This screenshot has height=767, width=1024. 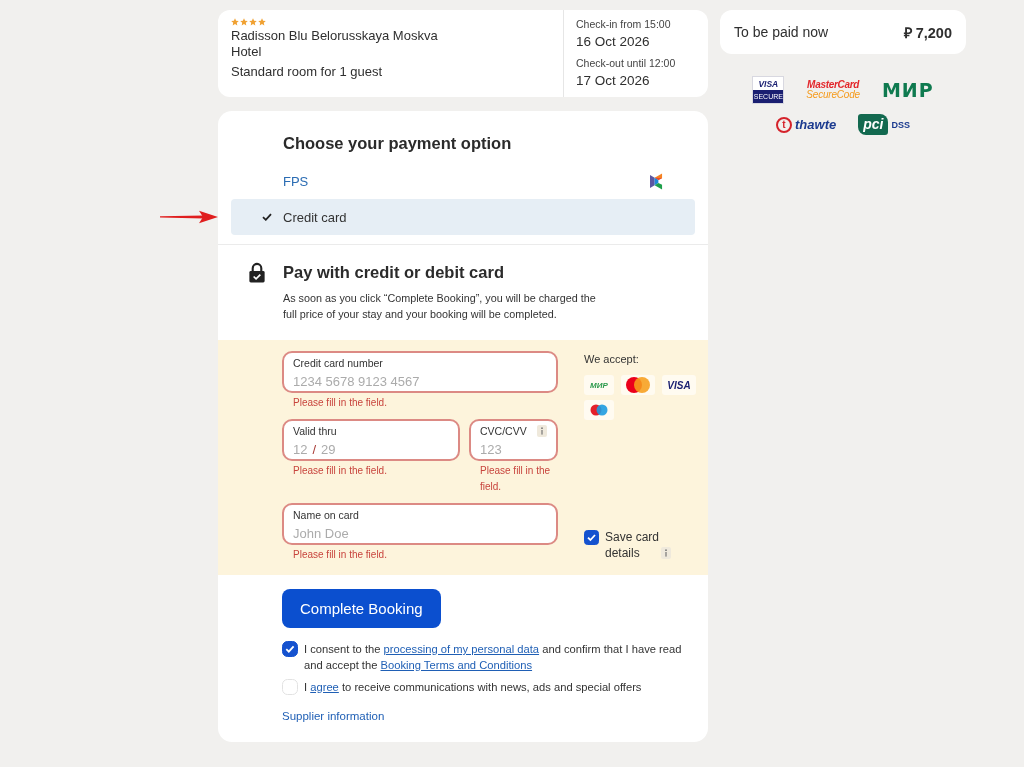 What do you see at coordinates (335, 44) in the screenshot?
I see `hotel-name: Radisson Blu Belorusskaya Moskva Hotel` at bounding box center [335, 44].